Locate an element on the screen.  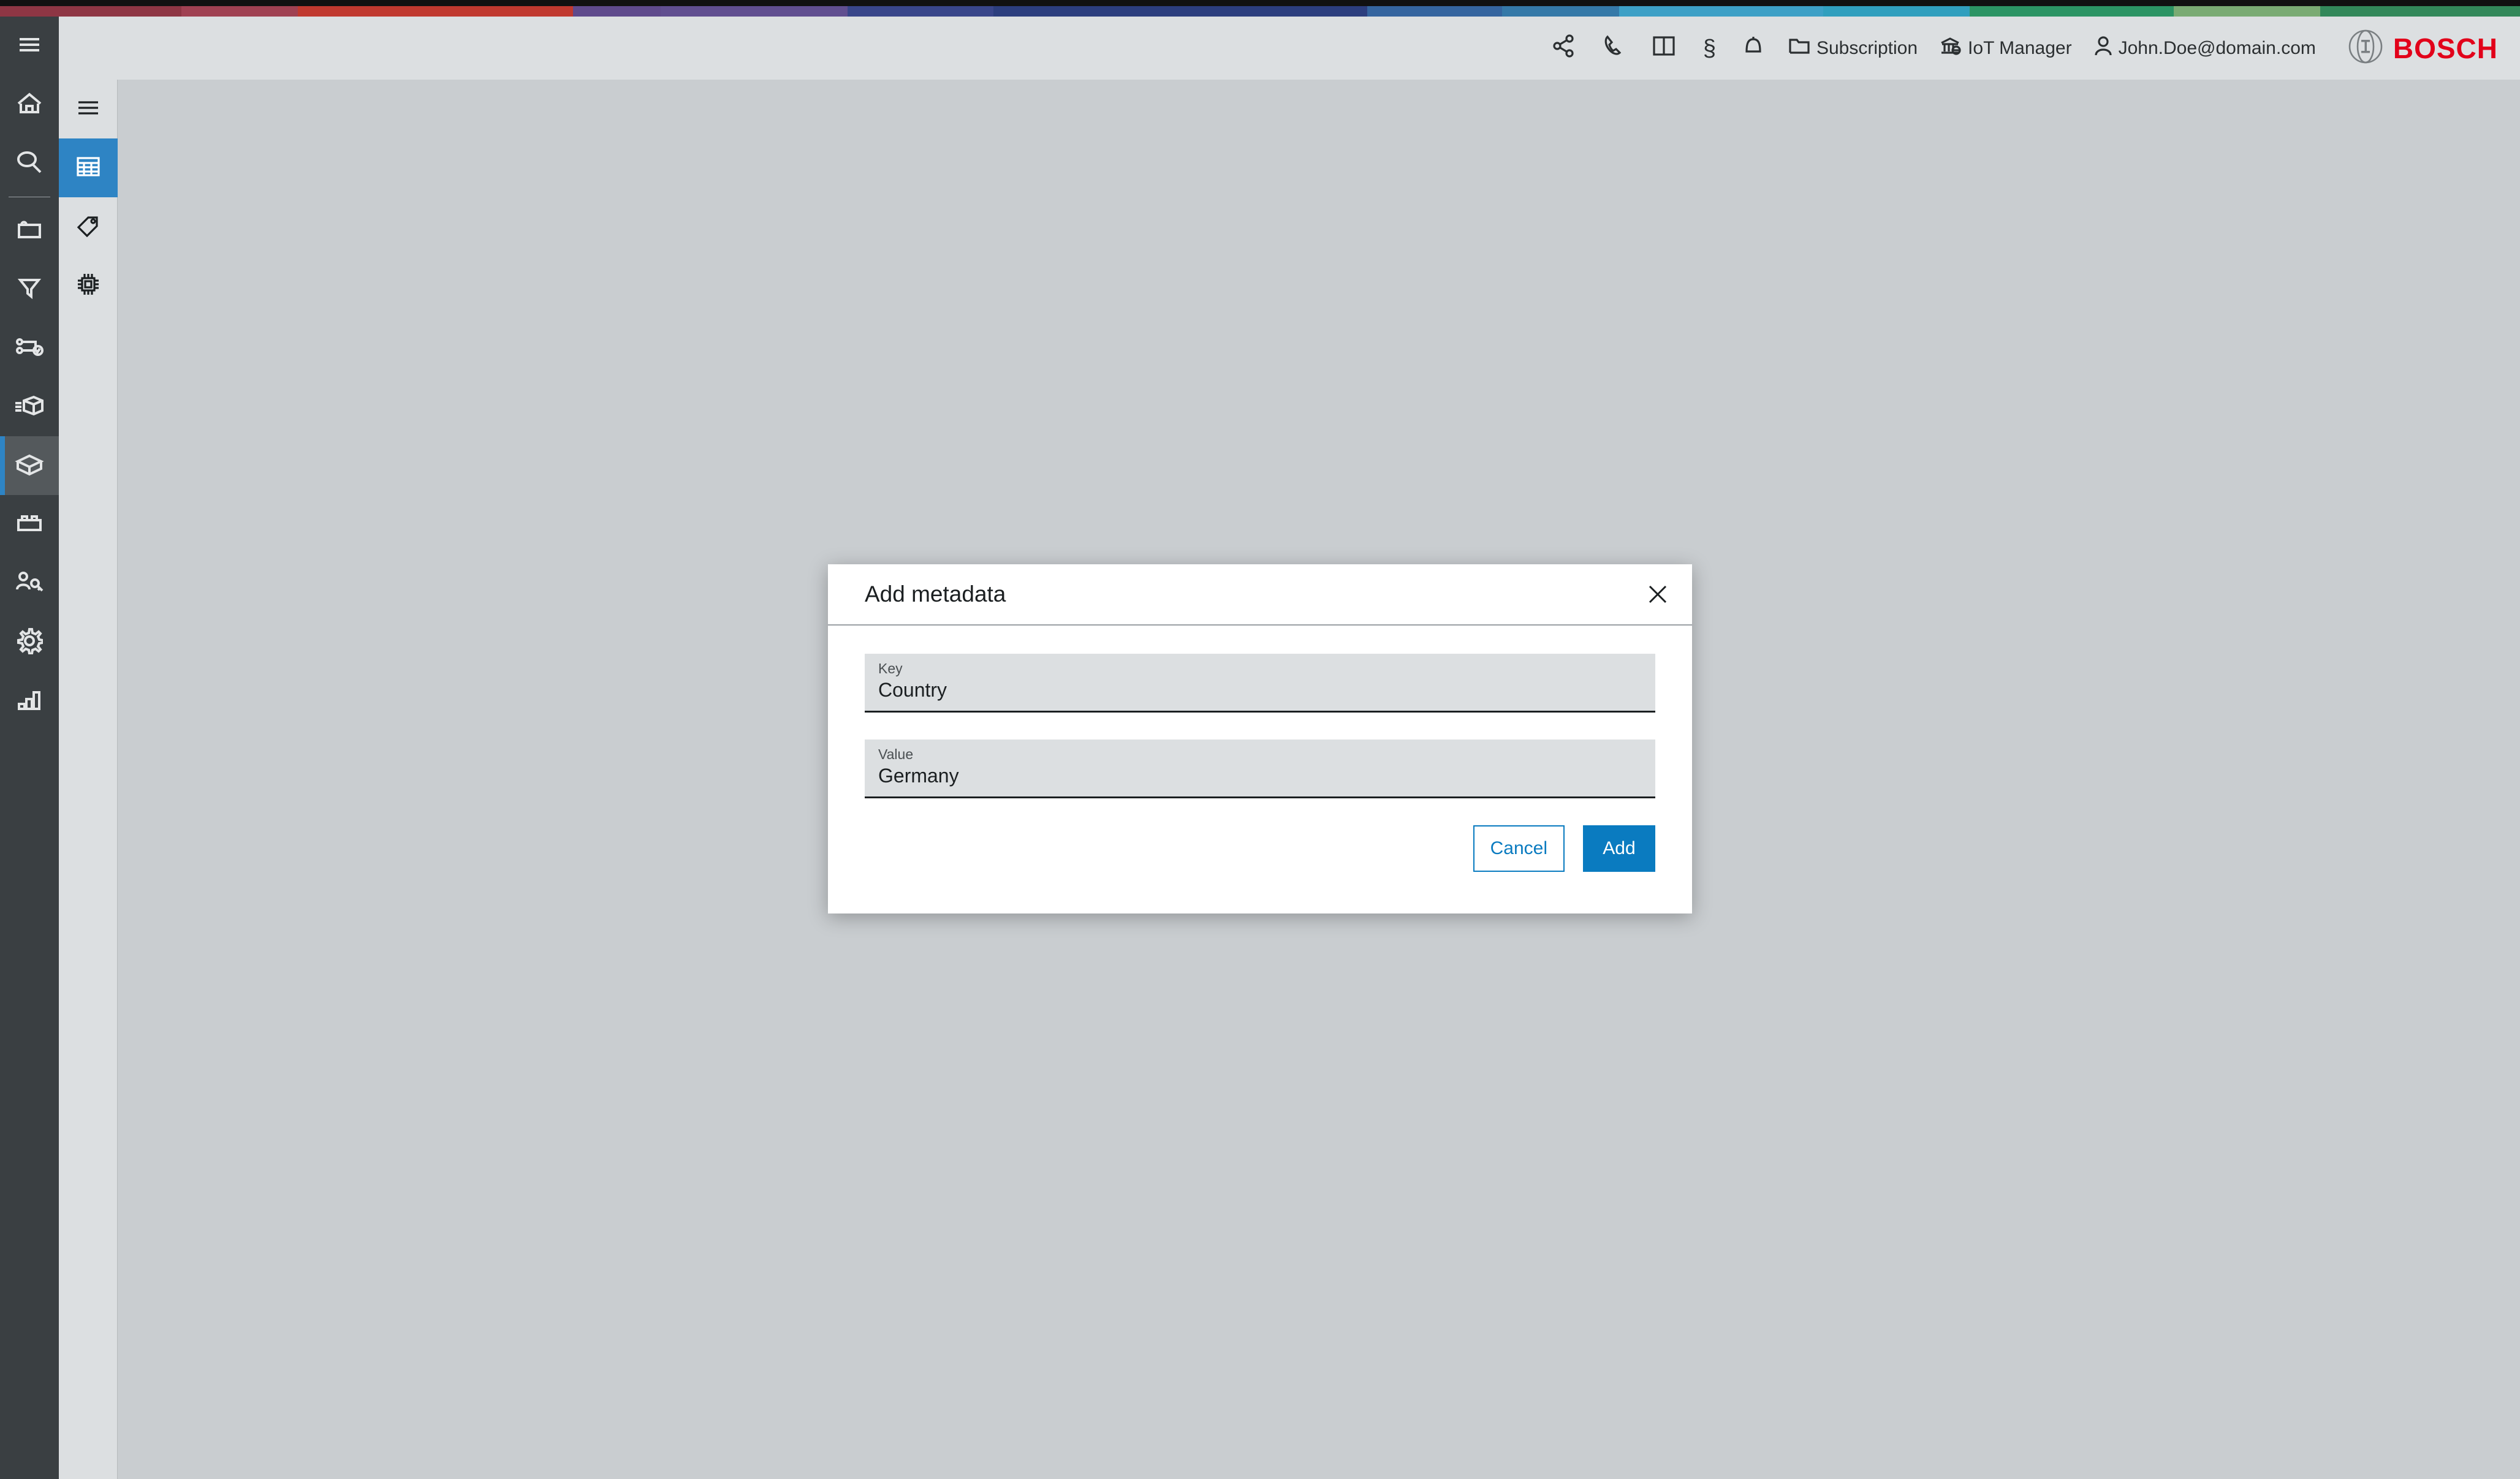
tab-chip is located at coordinates (89, 285).